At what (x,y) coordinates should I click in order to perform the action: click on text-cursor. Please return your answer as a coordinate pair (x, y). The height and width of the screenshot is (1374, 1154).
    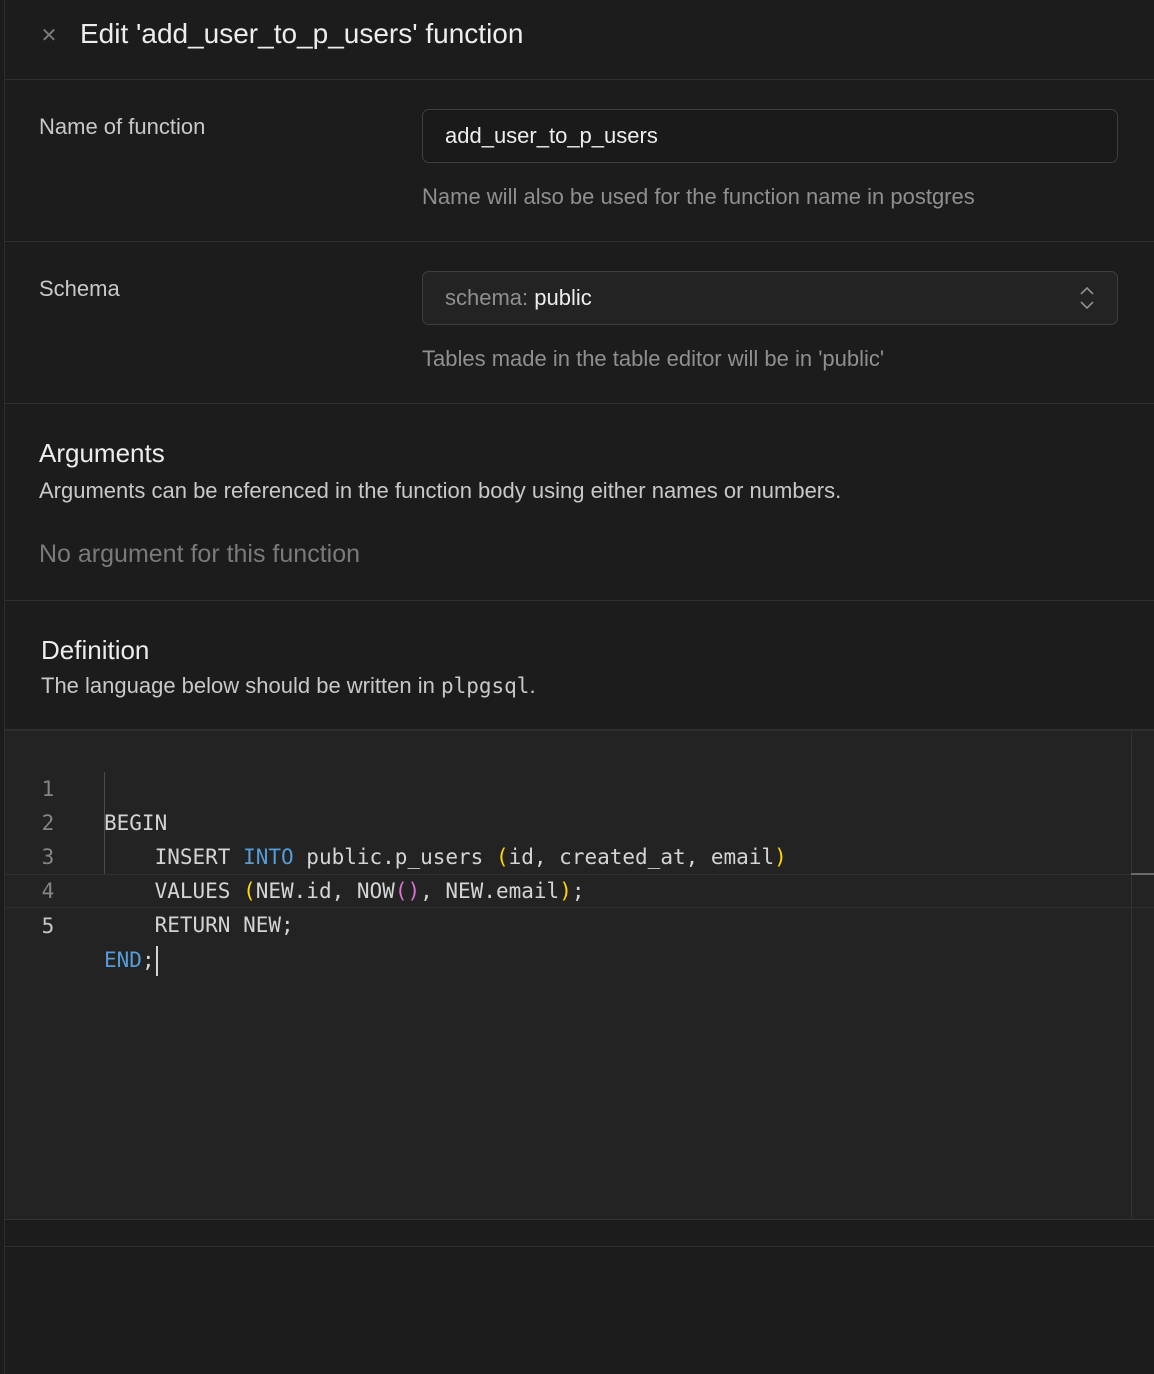
    Looking at the image, I should click on (156, 961).